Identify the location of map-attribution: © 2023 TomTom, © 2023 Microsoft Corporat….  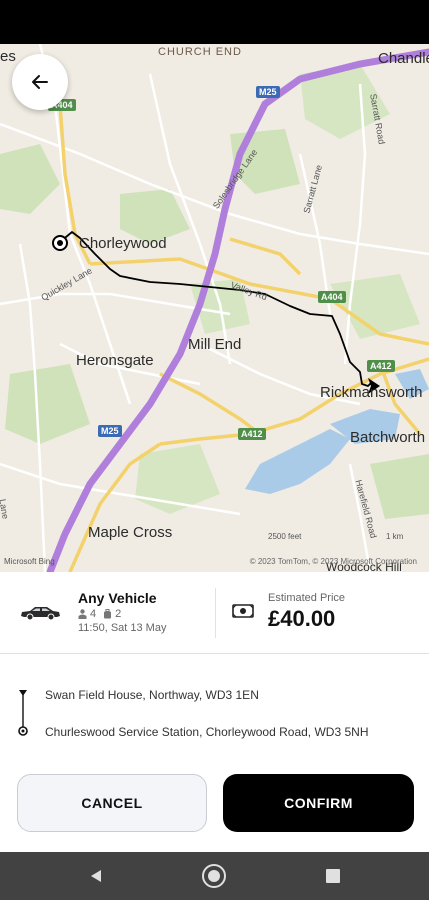
(333, 561).